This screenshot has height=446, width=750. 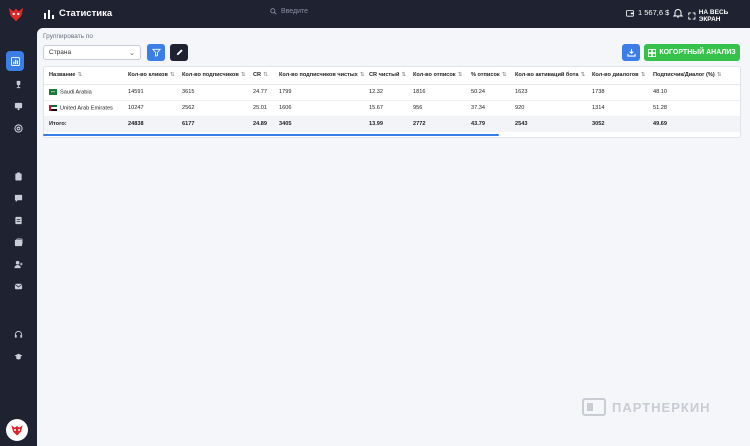 I want to click on filter-button, so click(x=156, y=52).